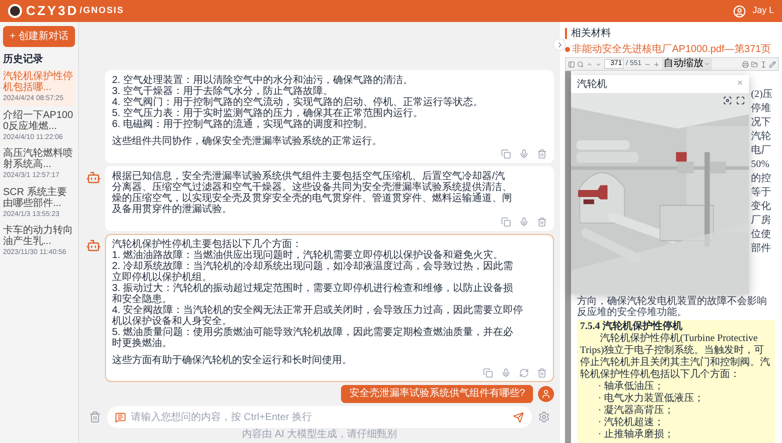 This screenshot has height=443, width=782. What do you see at coordinates (308, 255) in the screenshot?
I see `answer-text-line: 1. 燃油油路故障：当燃油供应出现问题时，汽轮机需要立即停机以保护设备和避免火灾。` at bounding box center [308, 255].